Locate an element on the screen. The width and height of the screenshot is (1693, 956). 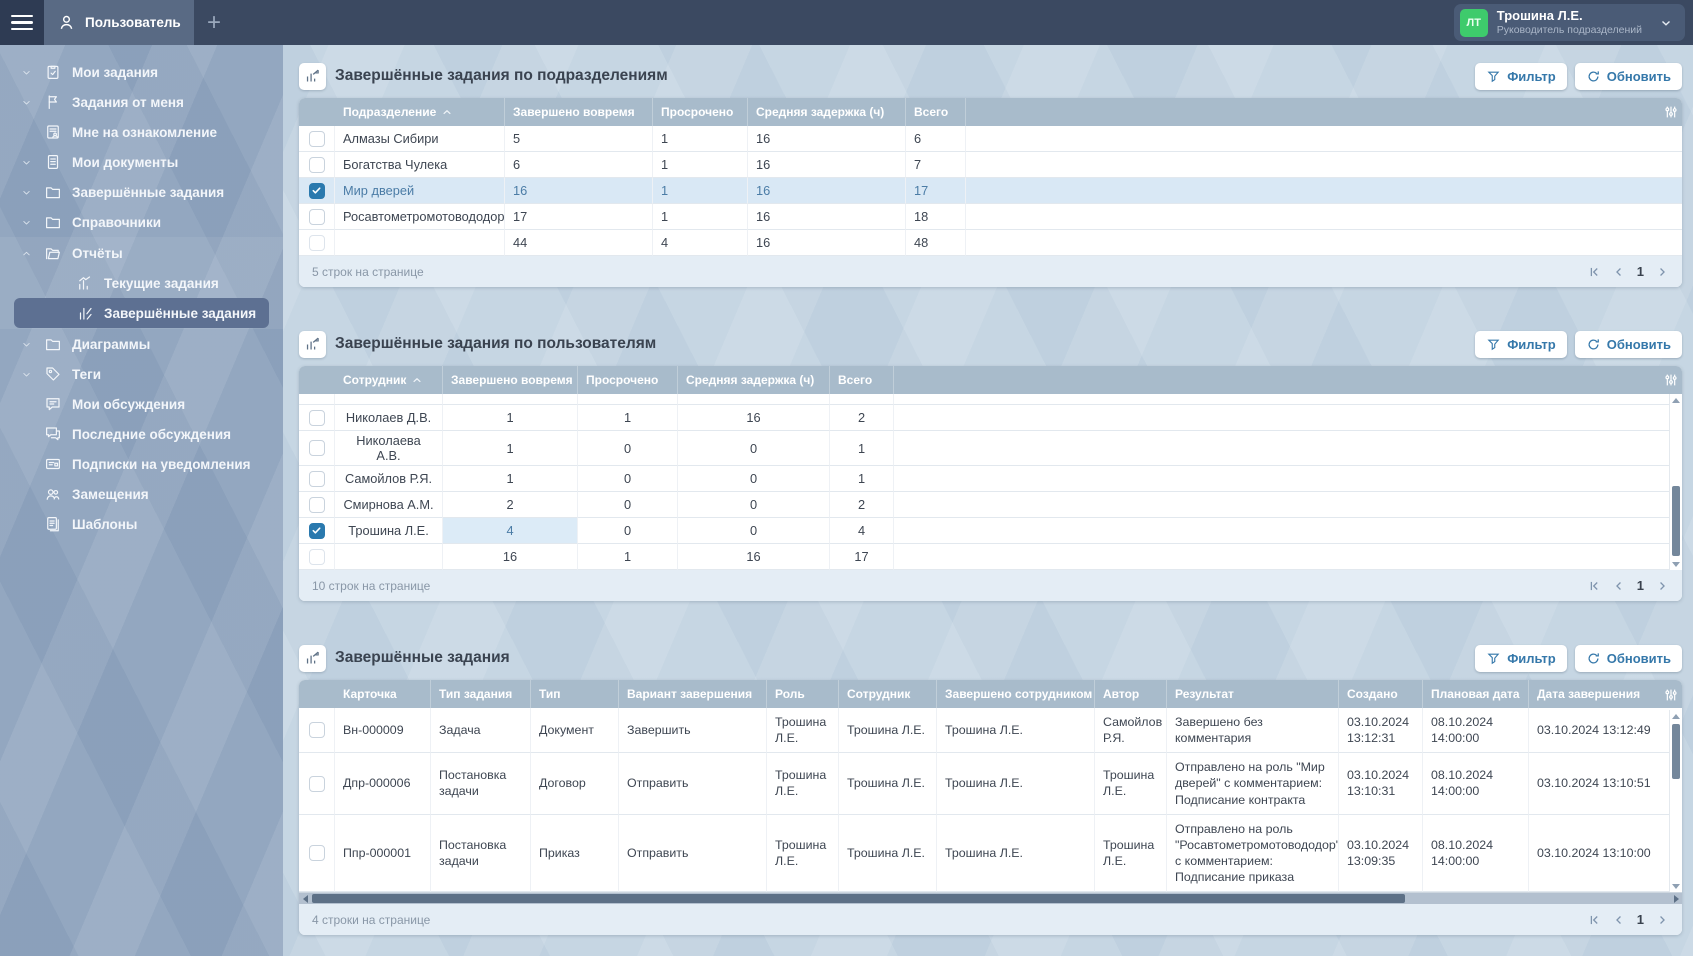
table-row: Самойлов Р.Я. 1 0 0 1 is located at coordinates (990, 479).